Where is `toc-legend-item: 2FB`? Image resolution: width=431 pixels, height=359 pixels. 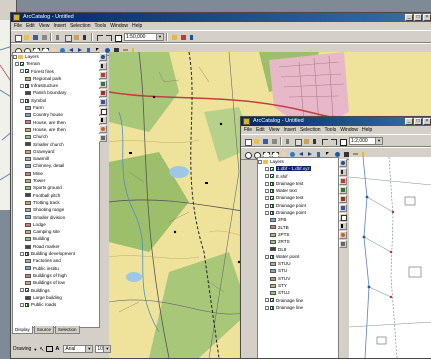
toc-legend-item: 2FB is located at coordinates (298, 219).